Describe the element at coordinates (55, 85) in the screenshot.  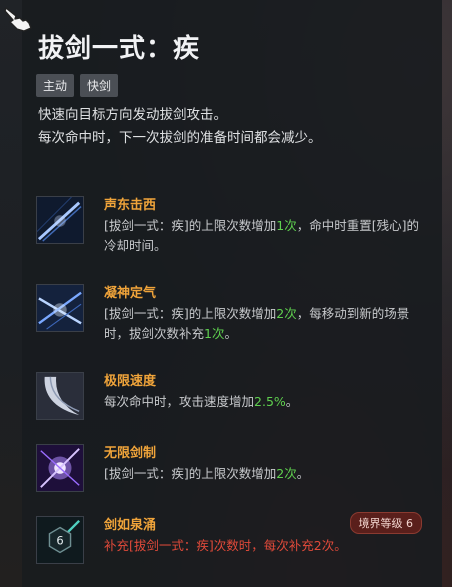
I see `tag-active: 主动` at that location.